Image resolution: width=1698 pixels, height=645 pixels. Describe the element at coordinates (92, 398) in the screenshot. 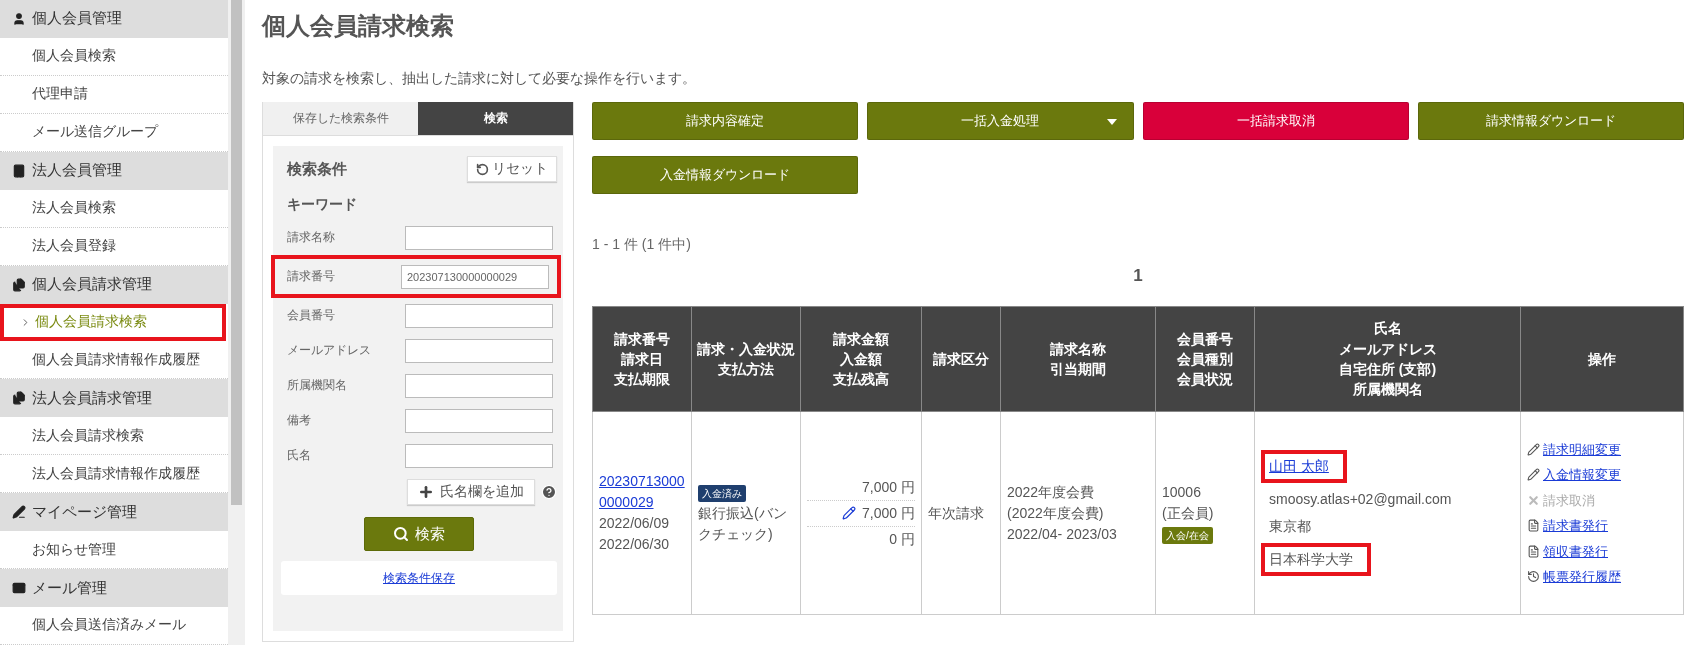

I see `section-title: 法人会員請求管理` at that location.